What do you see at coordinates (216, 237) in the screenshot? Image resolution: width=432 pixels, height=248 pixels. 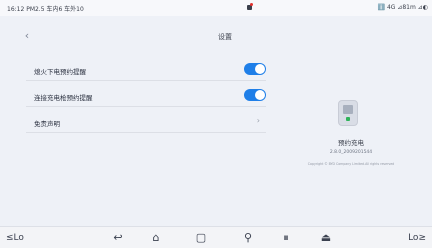 I see `bottom-navbar: ≤Lo ↩ ⌂ ▢ ⚲ ⏸ ⏏ Lo≥` at bounding box center [216, 237].